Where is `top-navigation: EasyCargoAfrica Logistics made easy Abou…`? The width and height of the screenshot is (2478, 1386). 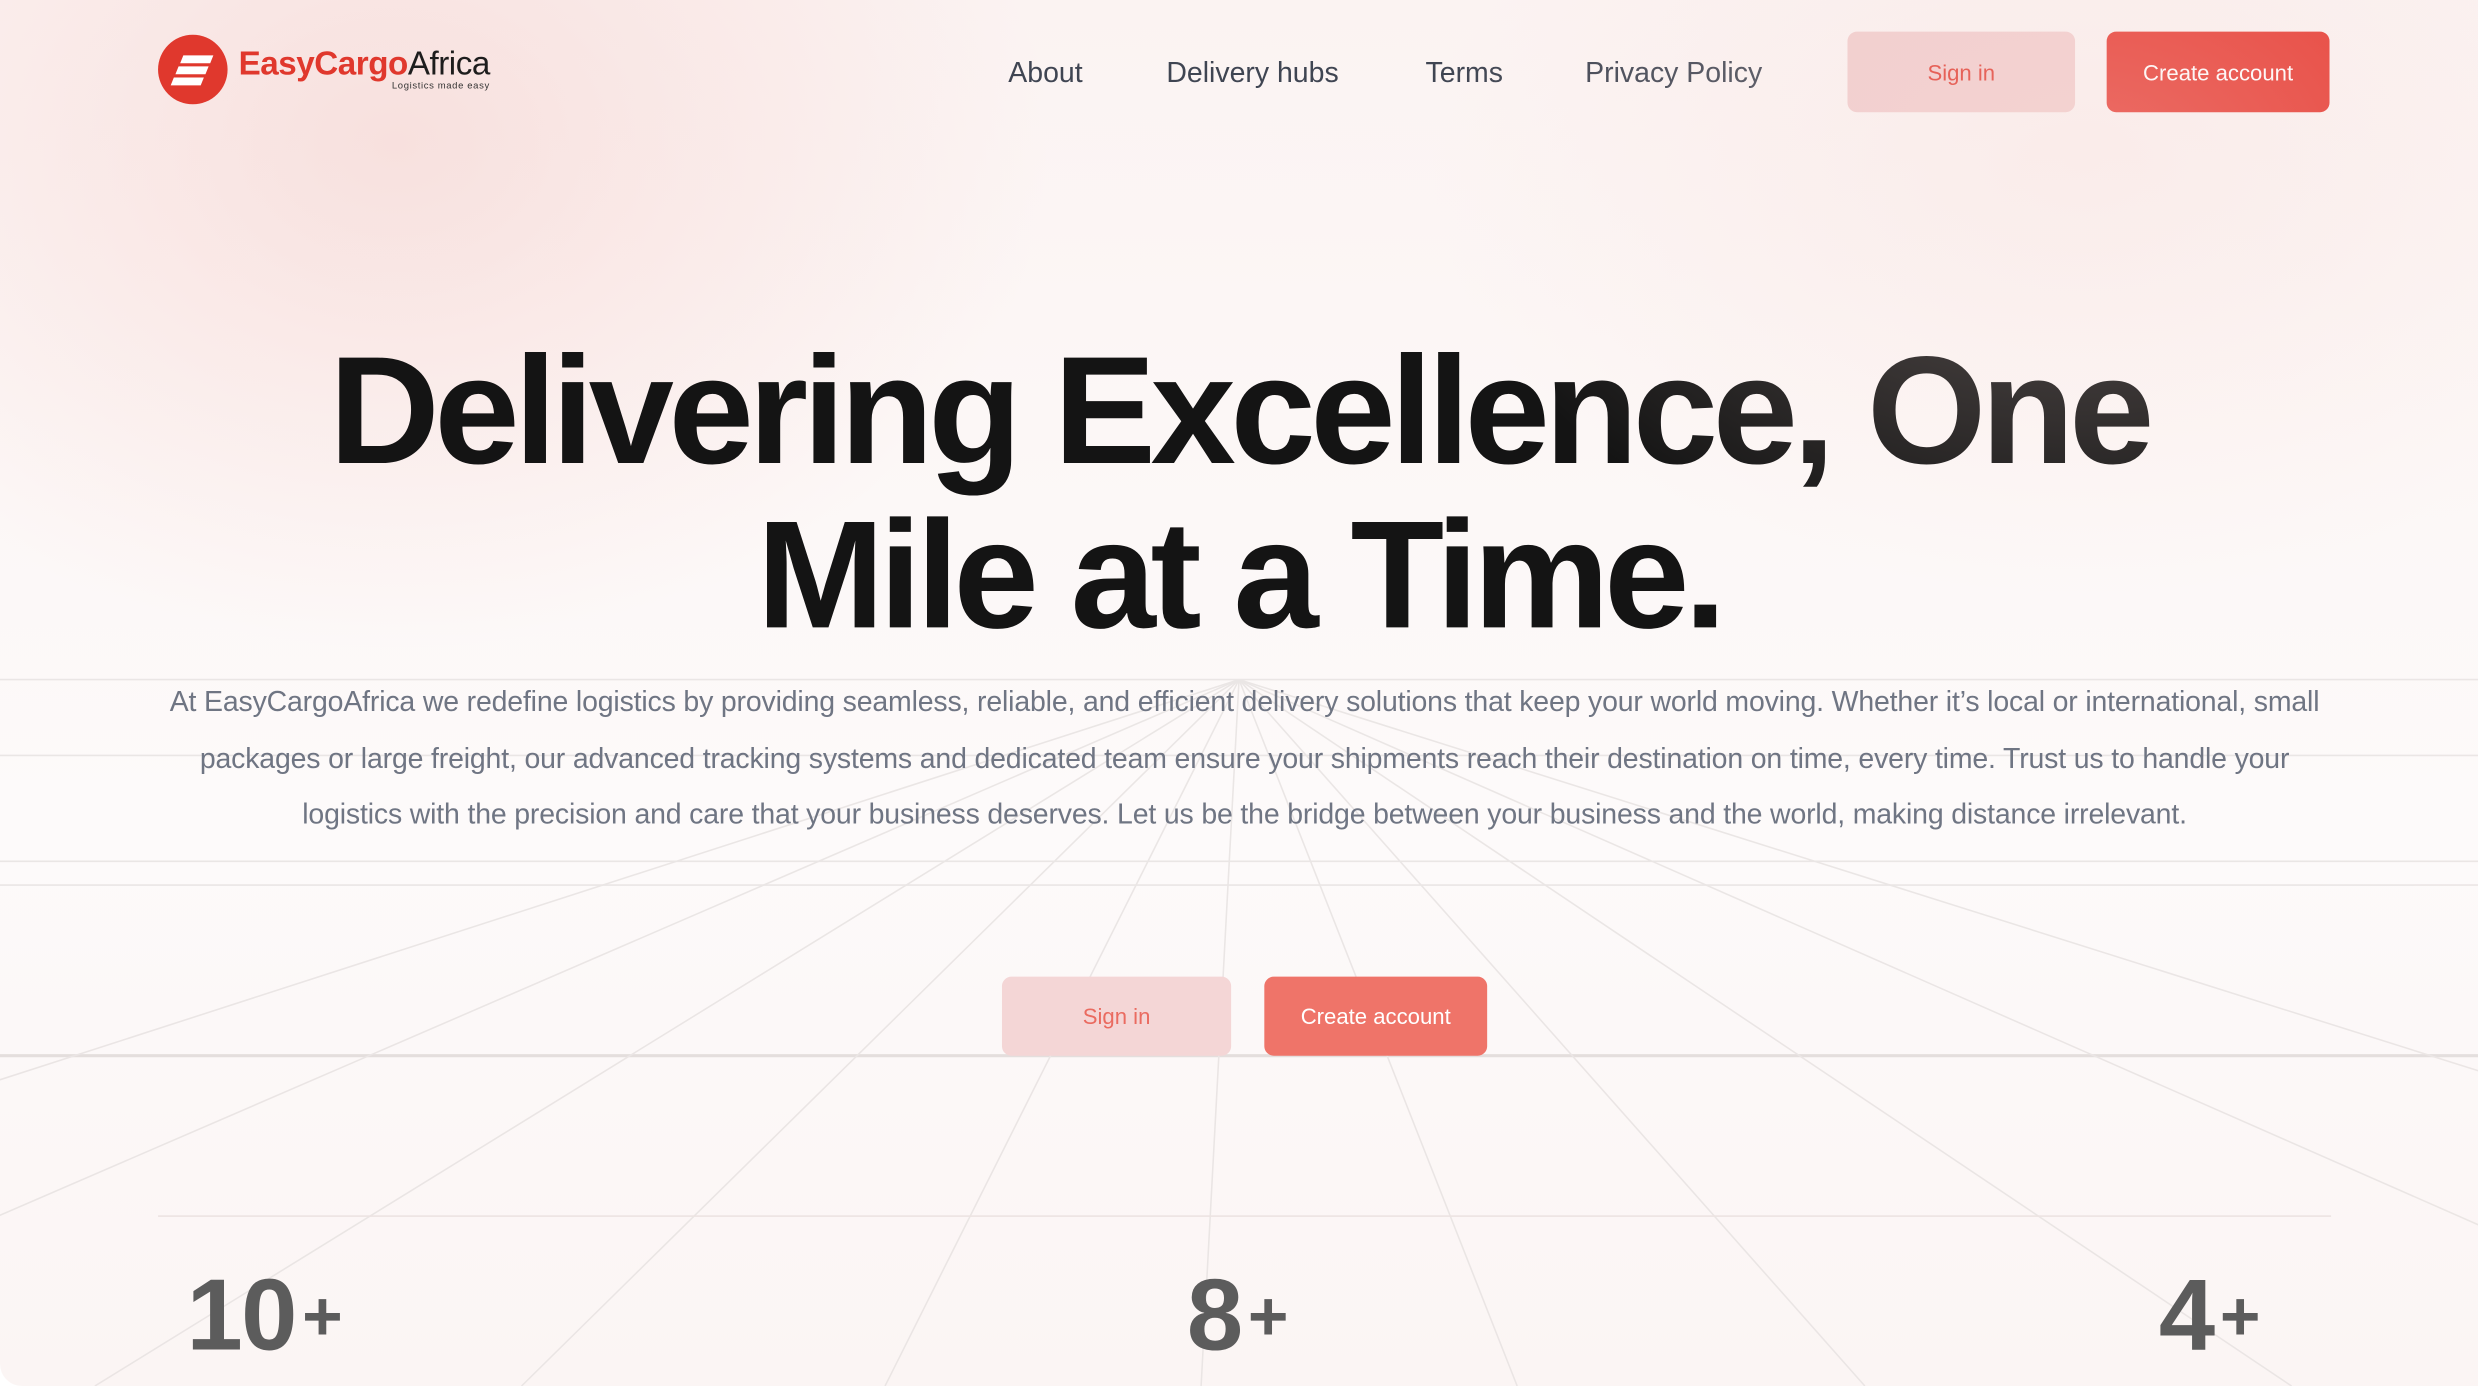 top-navigation: EasyCargoAfrica Logistics made easy Abou… is located at coordinates (1239, 75).